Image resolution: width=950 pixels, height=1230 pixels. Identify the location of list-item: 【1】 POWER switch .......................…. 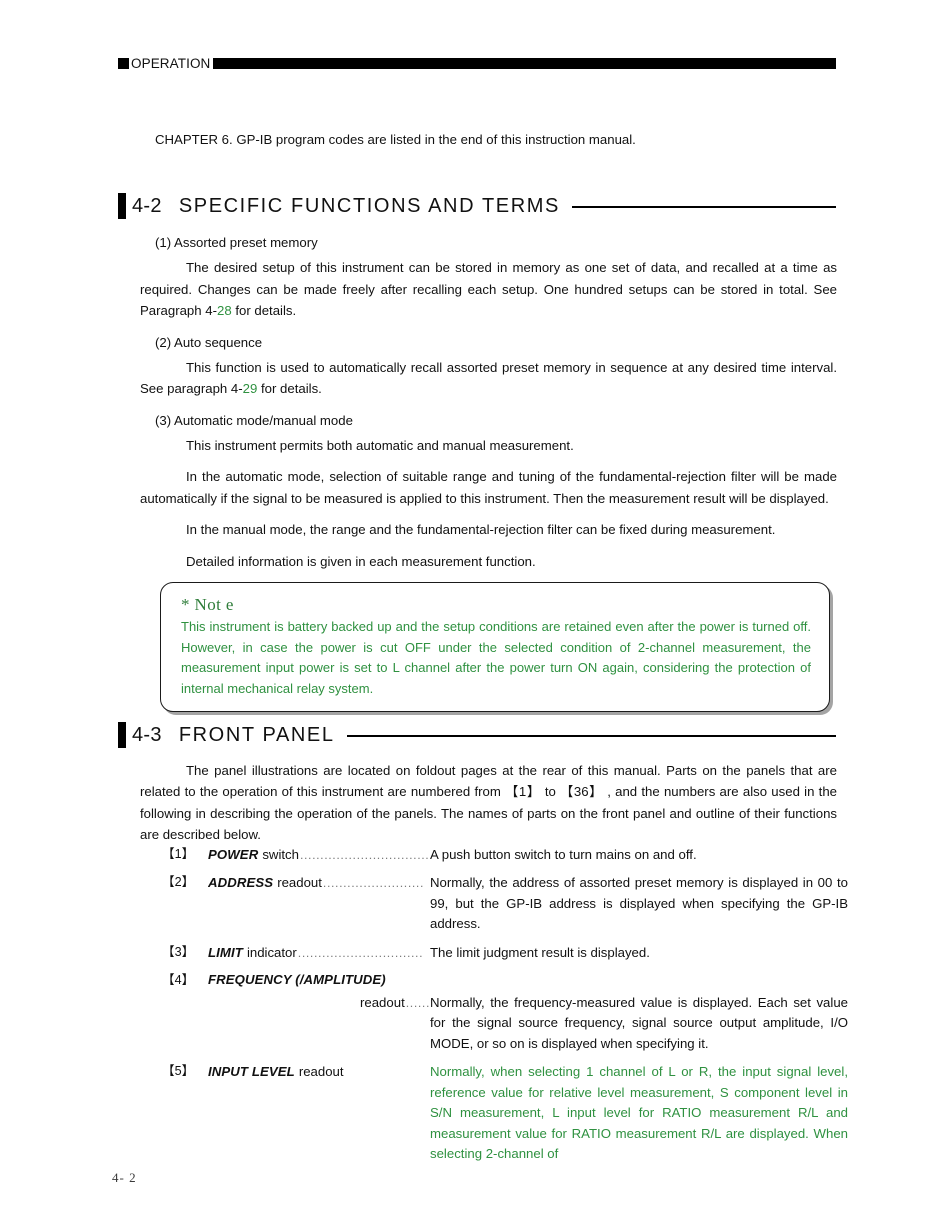
(505, 855).